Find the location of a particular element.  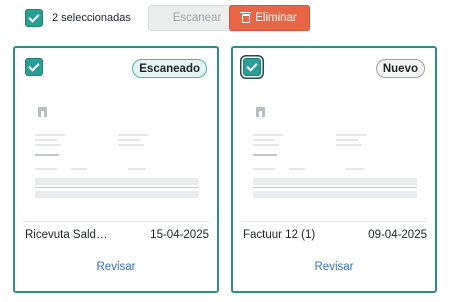

document-date: 09-04-2025 is located at coordinates (397, 235).